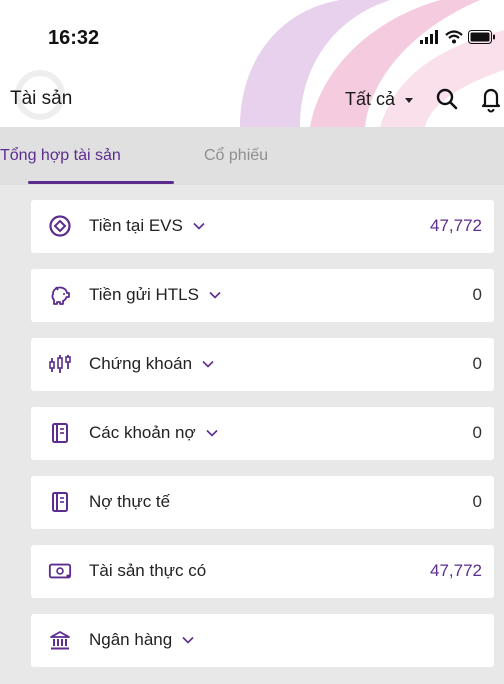 The image size is (504, 684). I want to click on status-time: 16:32, so click(74, 38).